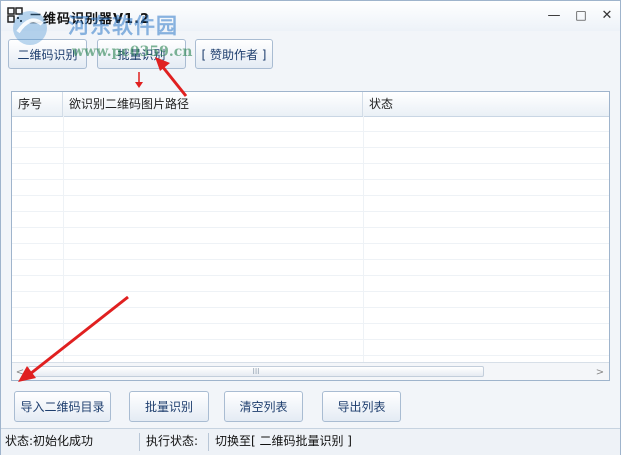 This screenshot has height=455, width=621. What do you see at coordinates (213, 104) in the screenshot?
I see `column-header-path: 欲识别二维码图片路径` at bounding box center [213, 104].